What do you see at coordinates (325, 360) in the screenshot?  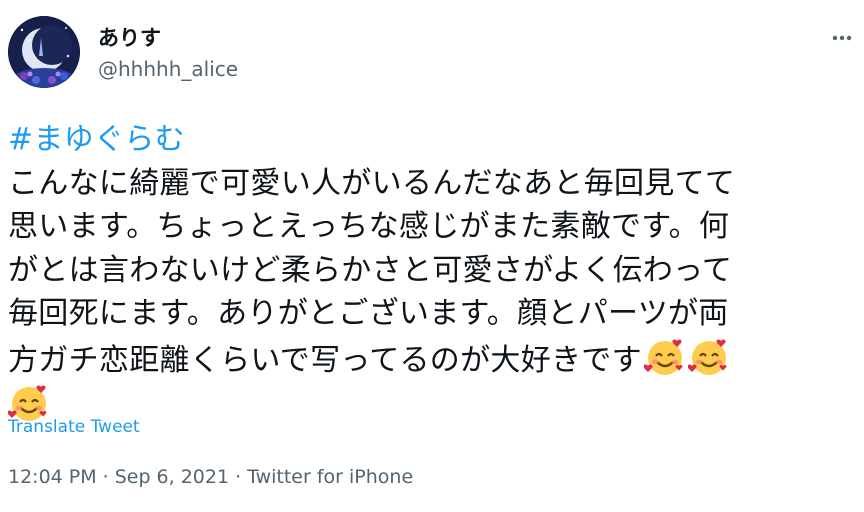 I see `tweet-line: 方ガチ恋距離くらいで写ってるのが大好きです` at bounding box center [325, 360].